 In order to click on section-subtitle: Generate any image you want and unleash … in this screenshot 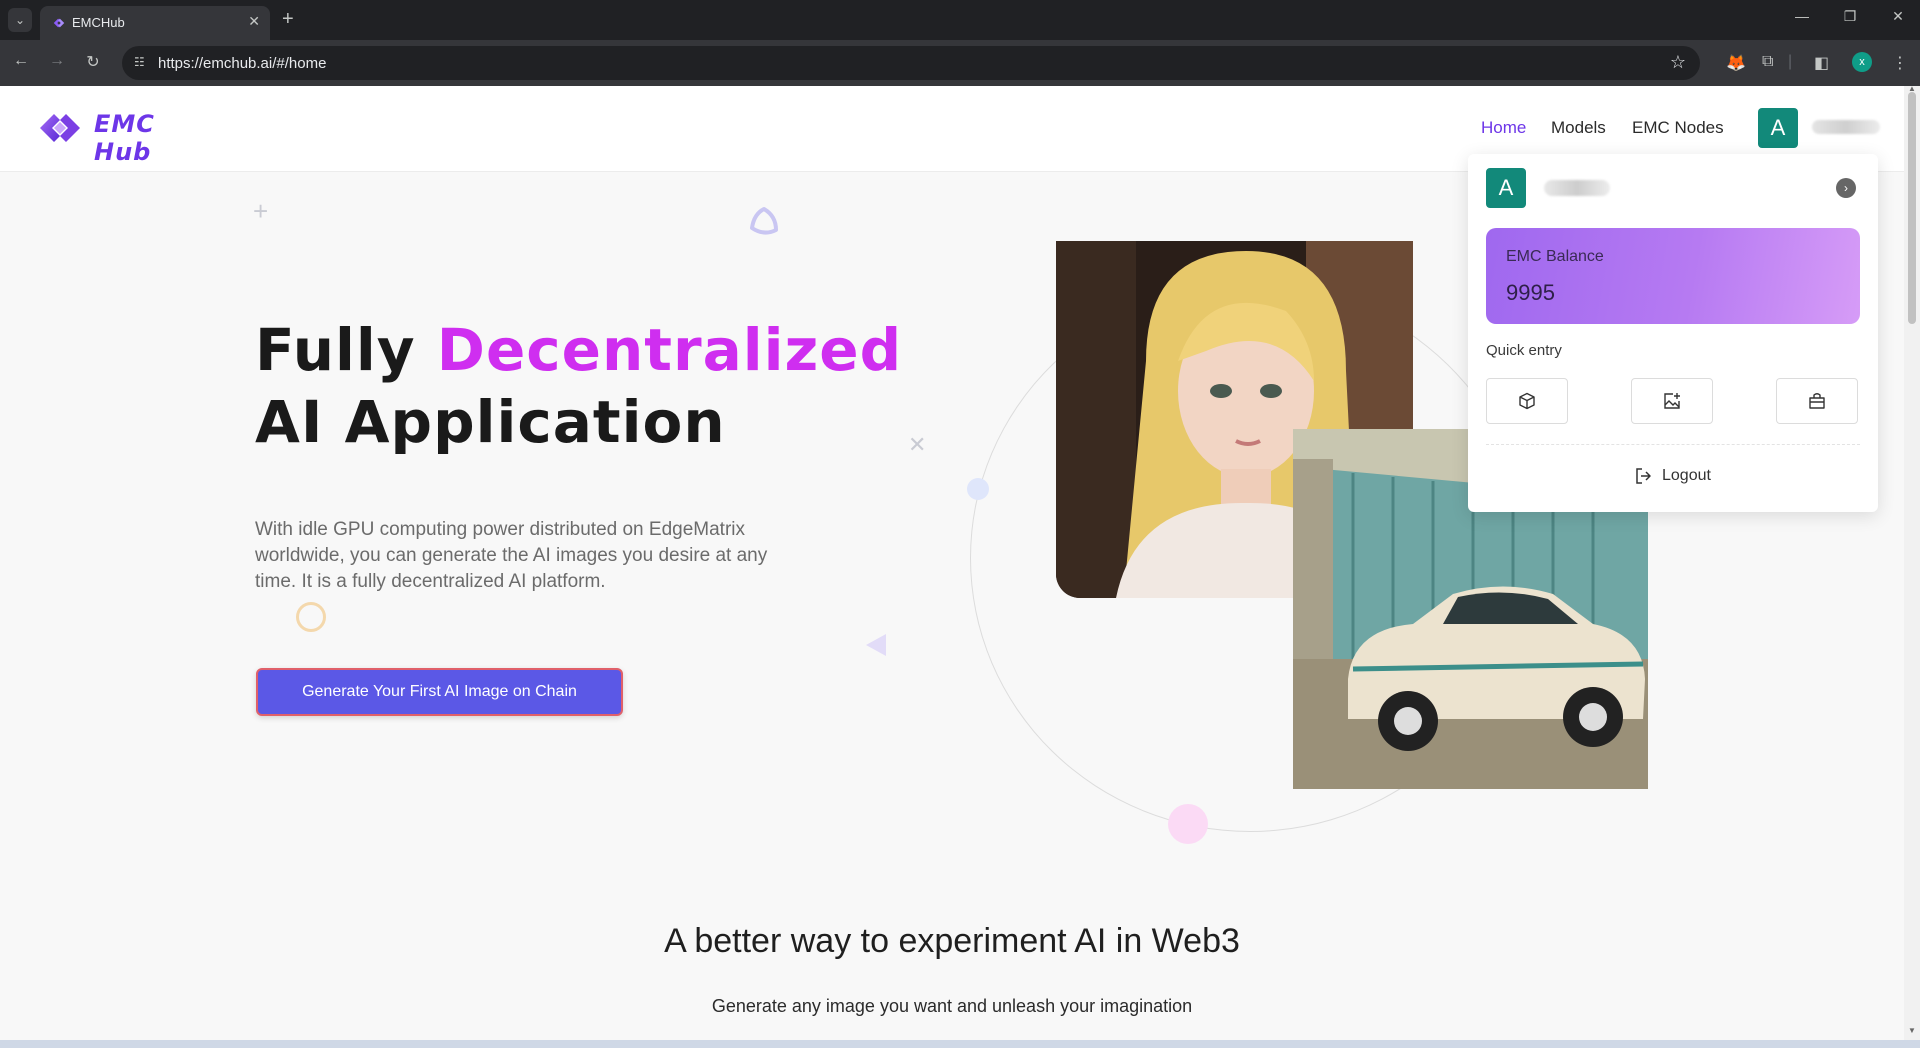, I will do `click(952, 1006)`.